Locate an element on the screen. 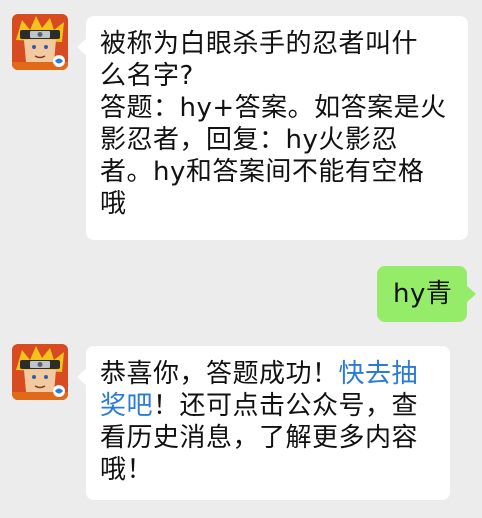 Image resolution: width=482 pixels, height=518 pixels. message-line: 奖吧！还可点击公众号，查 is located at coordinates (268, 406).